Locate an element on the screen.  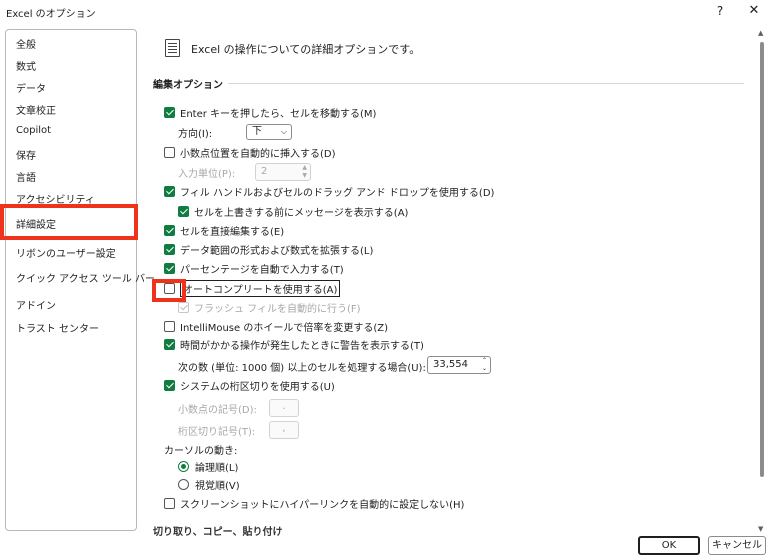
extend-formats-checkbox is located at coordinates (169, 249).